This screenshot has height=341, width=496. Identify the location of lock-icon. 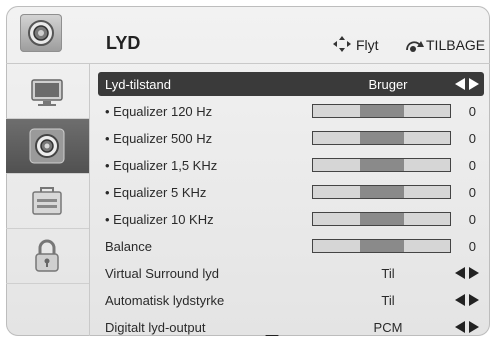
(47, 255).